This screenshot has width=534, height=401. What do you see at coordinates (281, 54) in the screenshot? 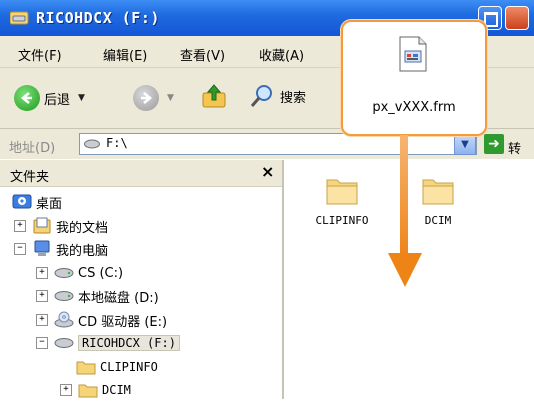
I see `menu-favorites: 收藏(A)` at bounding box center [281, 54].